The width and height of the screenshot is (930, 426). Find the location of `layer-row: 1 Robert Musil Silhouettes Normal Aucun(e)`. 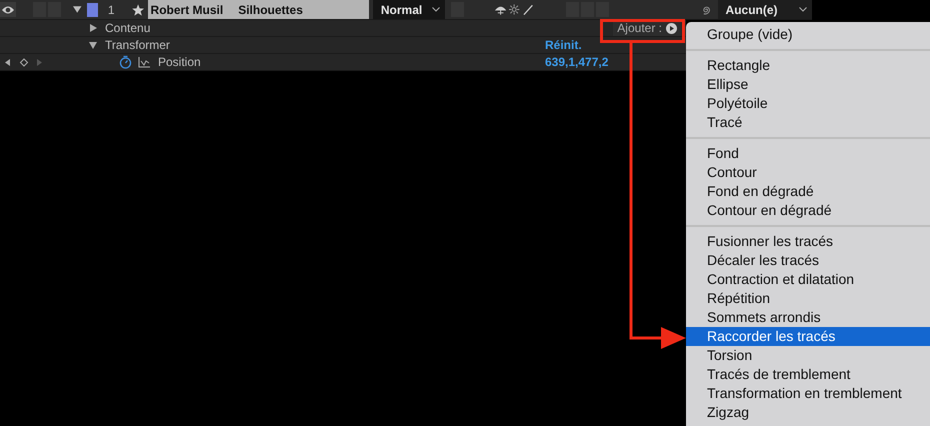

layer-row: 1 Robert Musil Silhouettes Normal Aucun(e) is located at coordinates (406, 10).